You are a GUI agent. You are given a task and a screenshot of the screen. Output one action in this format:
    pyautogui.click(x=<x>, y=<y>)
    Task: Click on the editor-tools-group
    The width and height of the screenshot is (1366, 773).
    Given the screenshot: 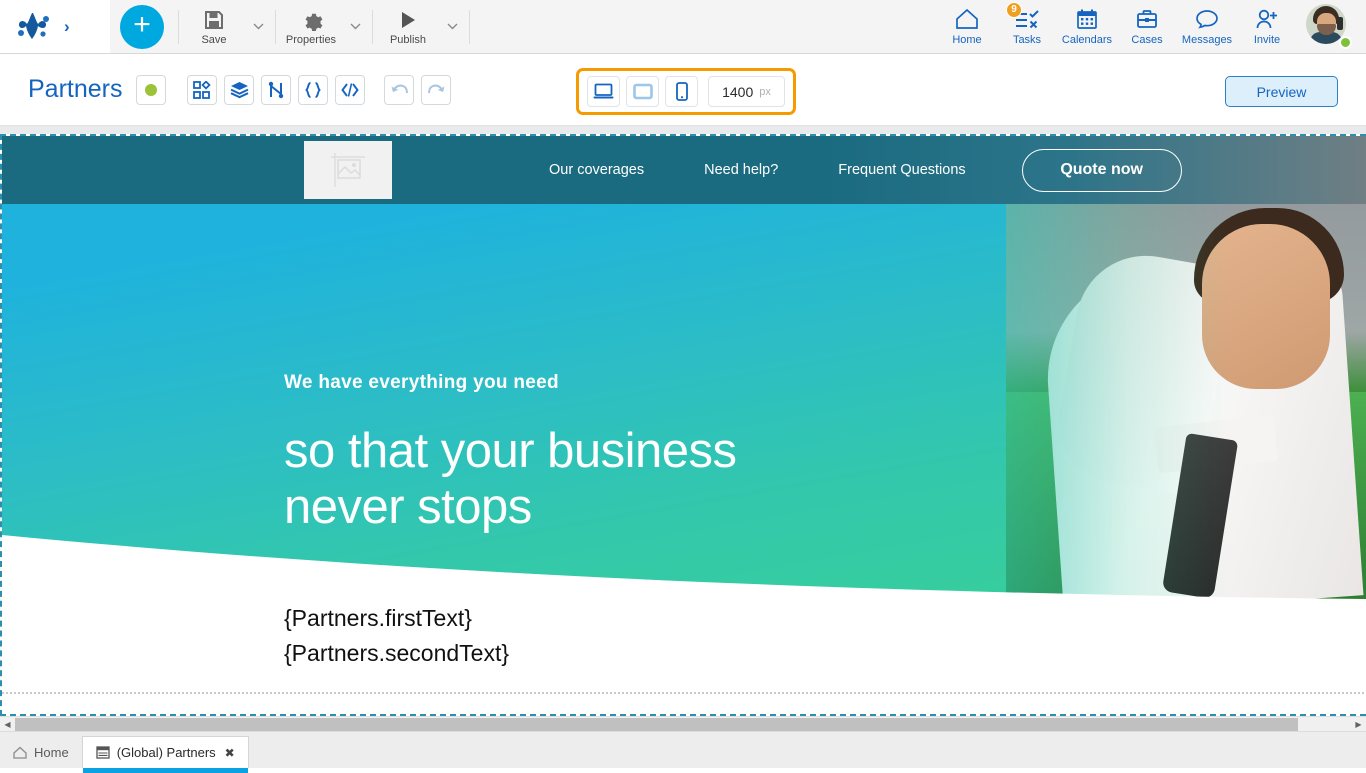 What is the action you would take?
    pyautogui.click(x=279, y=89)
    